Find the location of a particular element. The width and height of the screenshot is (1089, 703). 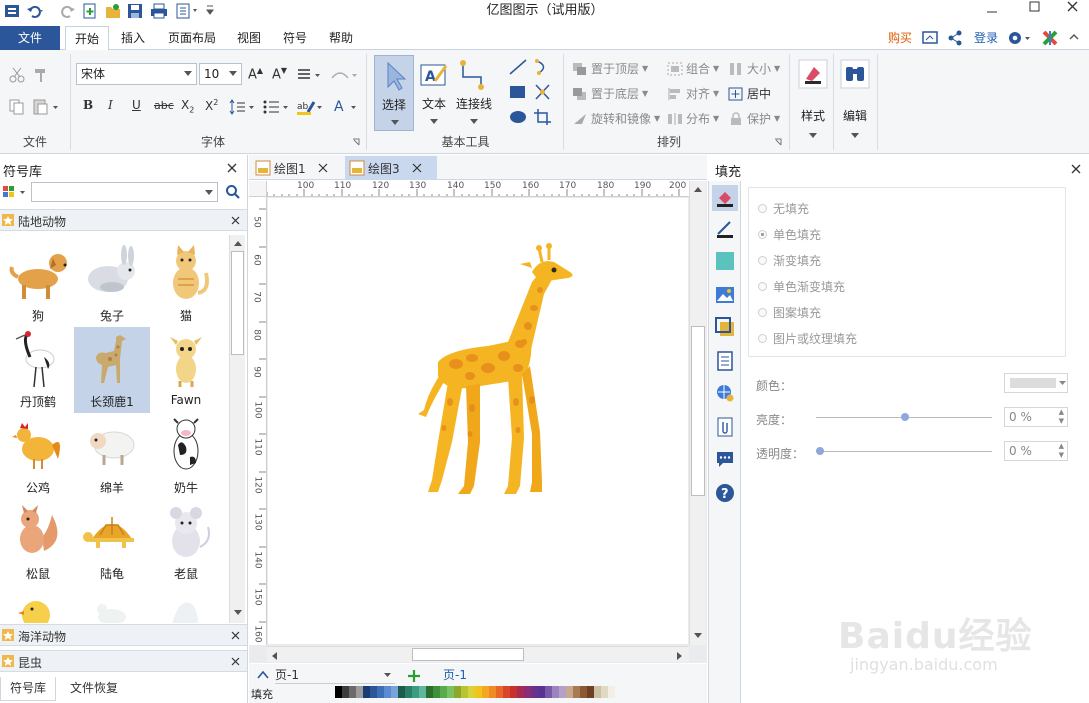

undo-icon is located at coordinates (36, 11).